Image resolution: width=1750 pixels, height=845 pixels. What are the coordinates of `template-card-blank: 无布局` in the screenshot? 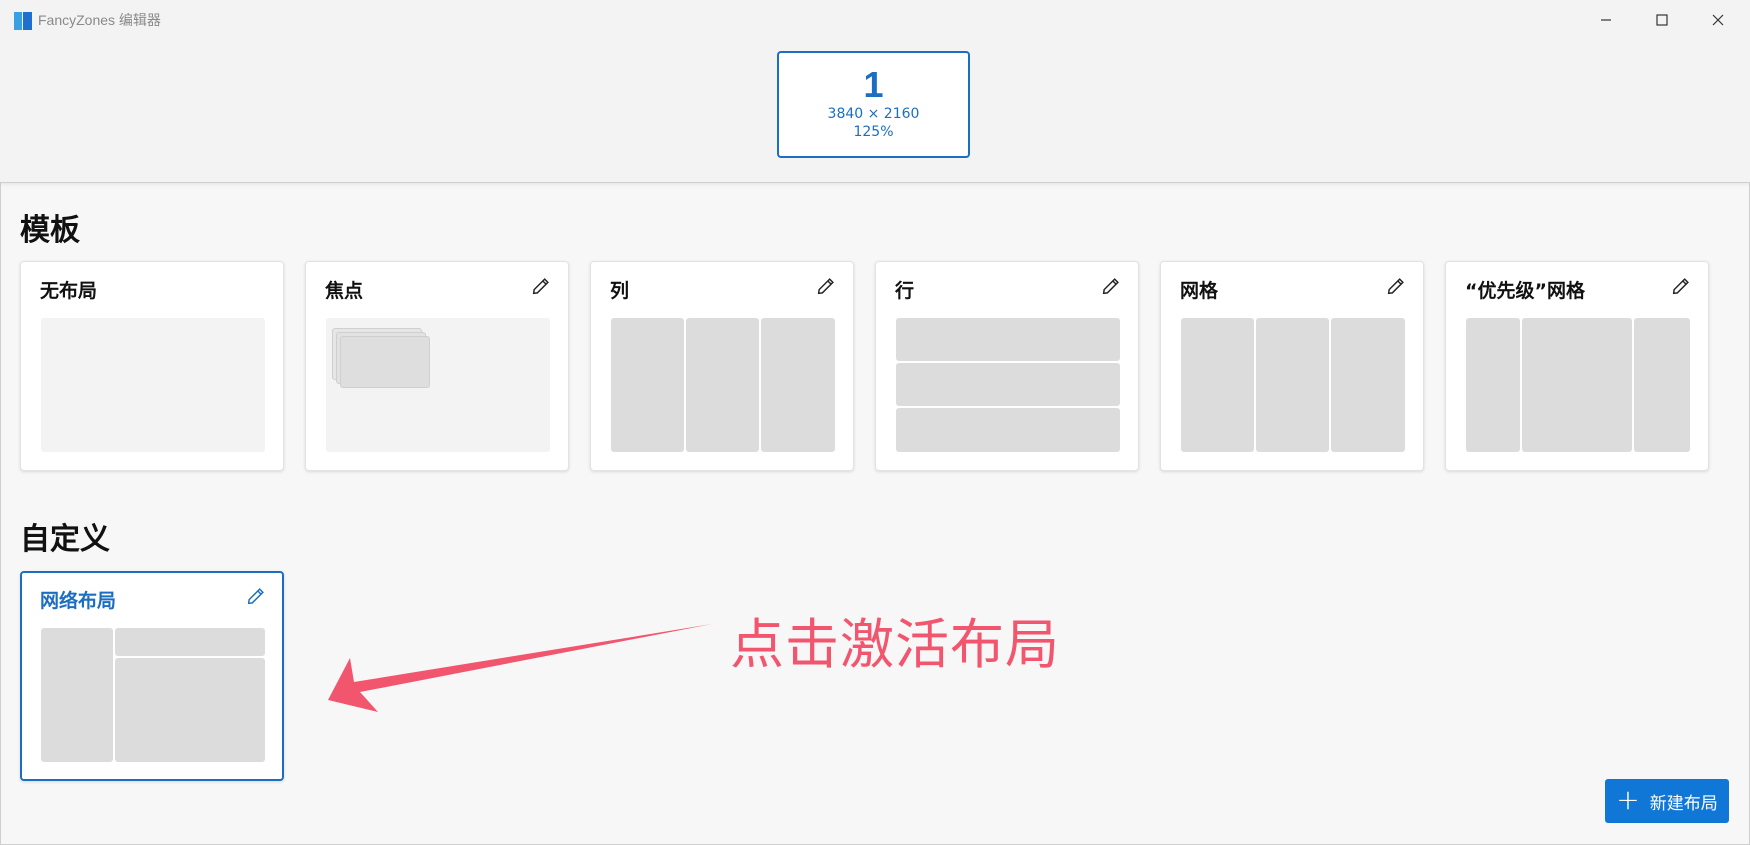 It's located at (152, 366).